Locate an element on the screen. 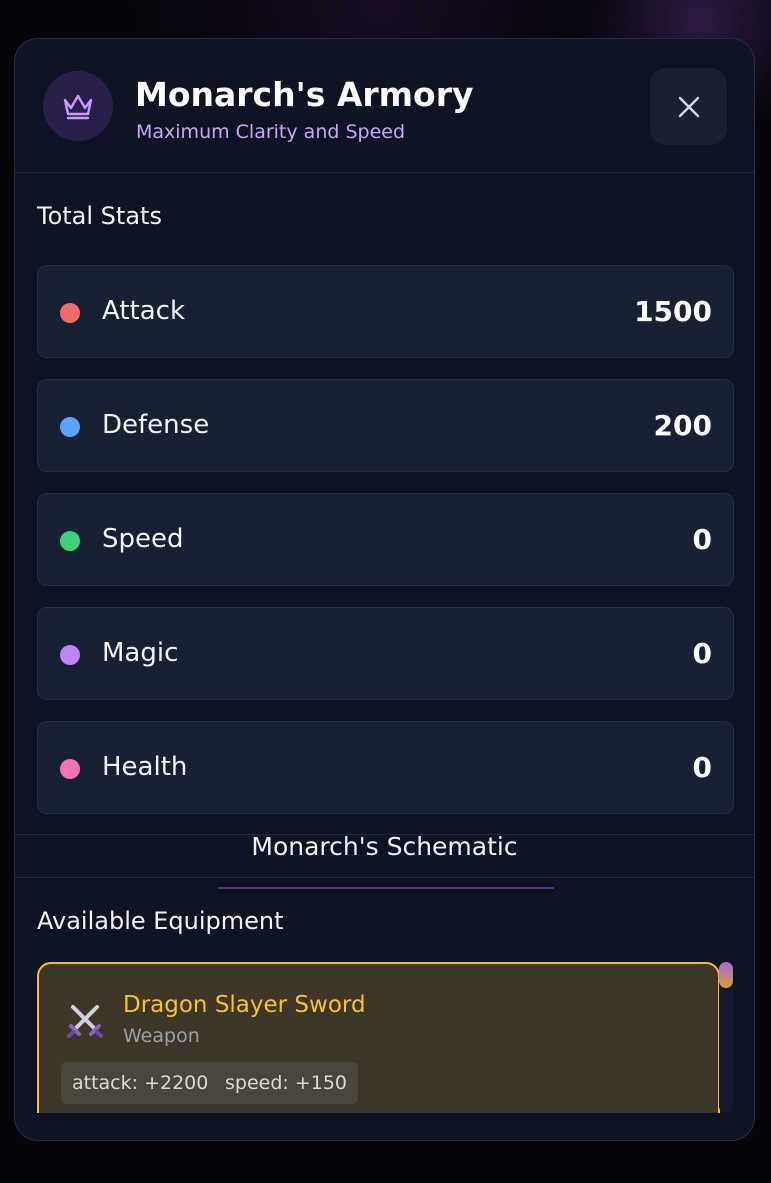 The width and height of the screenshot is (771, 1183). crown-icon is located at coordinates (78, 107).